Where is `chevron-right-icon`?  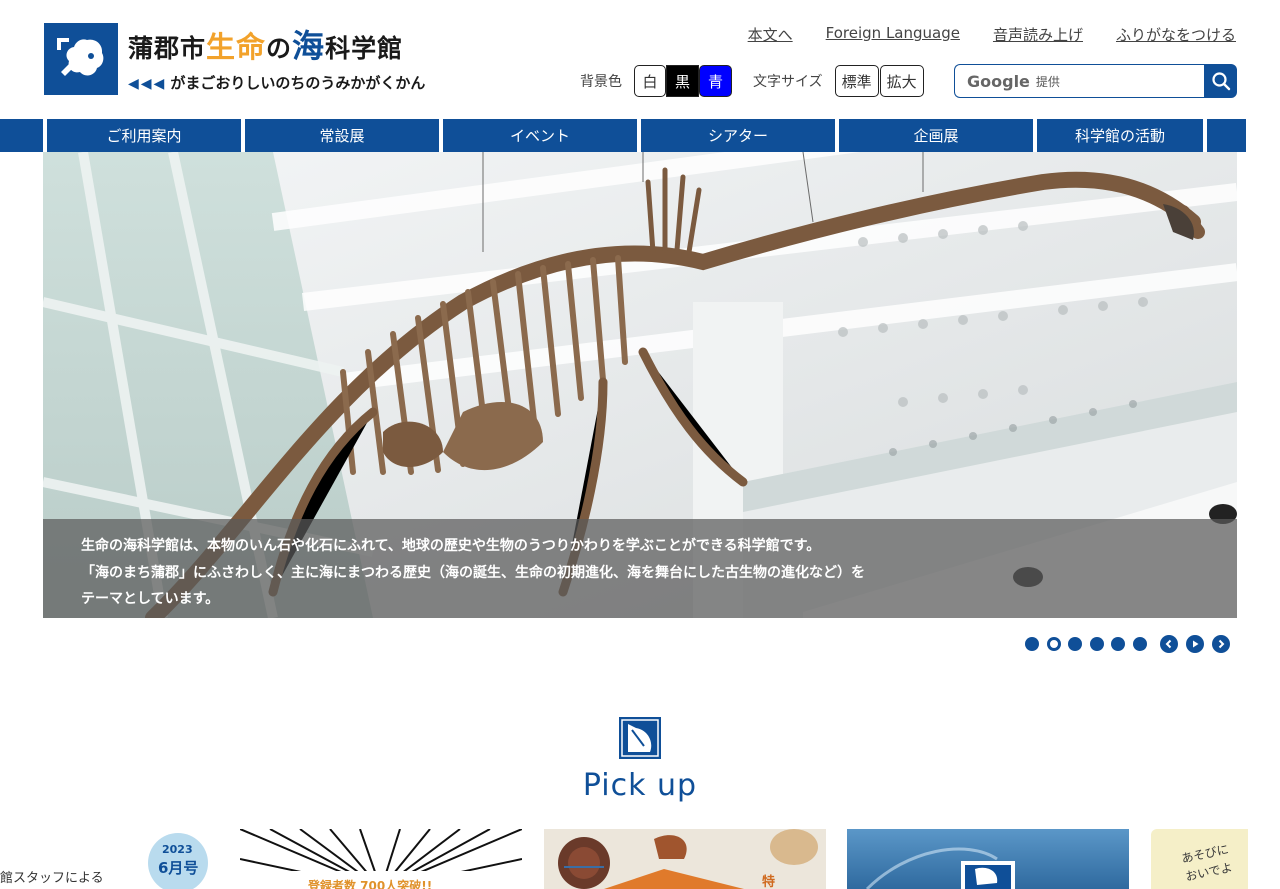
chevron-right-icon is located at coordinates (1221, 644).